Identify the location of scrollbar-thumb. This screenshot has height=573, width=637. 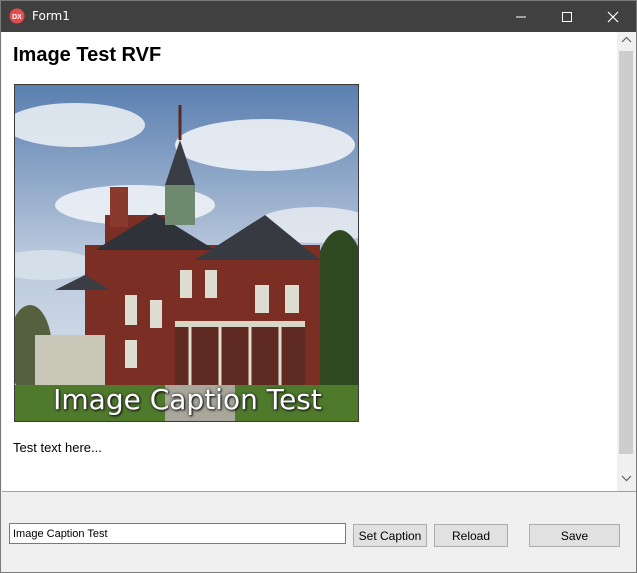
(626, 252).